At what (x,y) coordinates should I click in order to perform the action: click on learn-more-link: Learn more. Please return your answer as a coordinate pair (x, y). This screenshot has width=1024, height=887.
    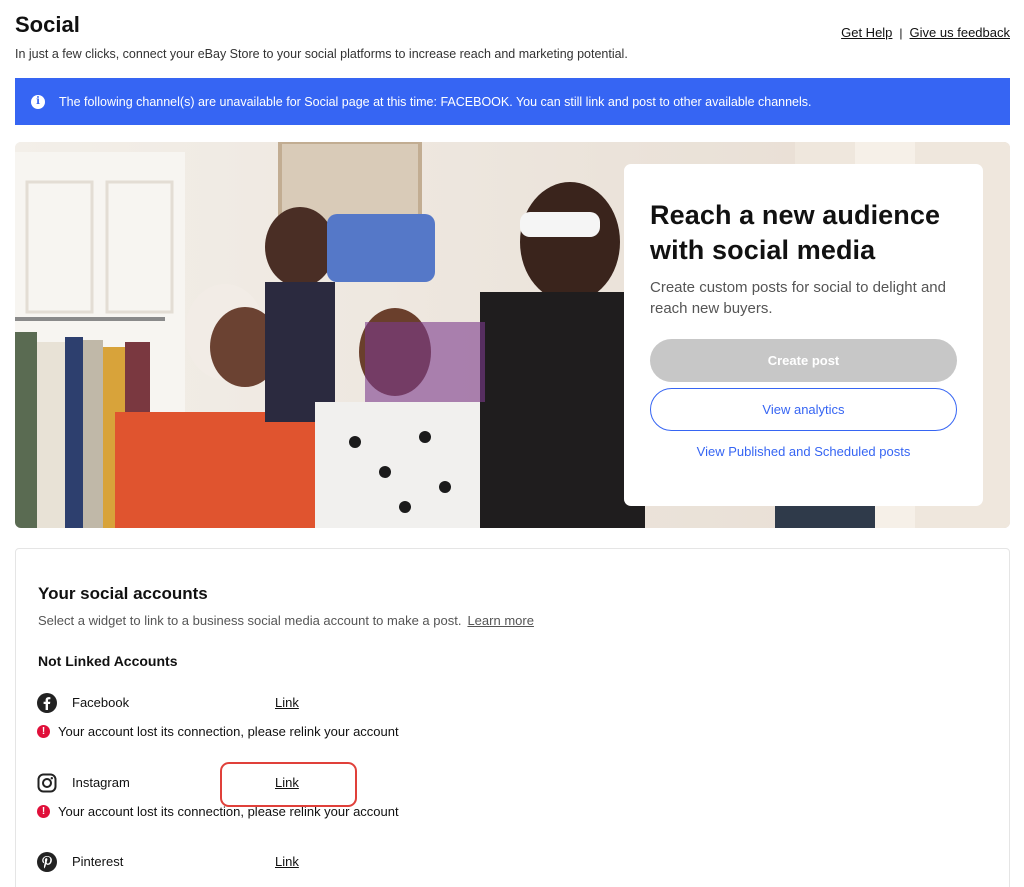
    Looking at the image, I should click on (500, 620).